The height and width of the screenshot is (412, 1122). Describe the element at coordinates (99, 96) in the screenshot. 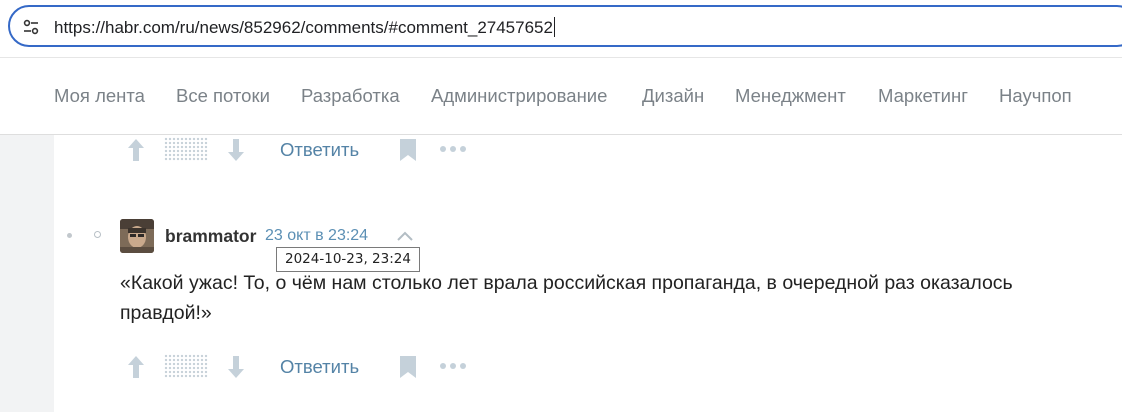

I see `nav-item-my-feed: Моя лента` at that location.